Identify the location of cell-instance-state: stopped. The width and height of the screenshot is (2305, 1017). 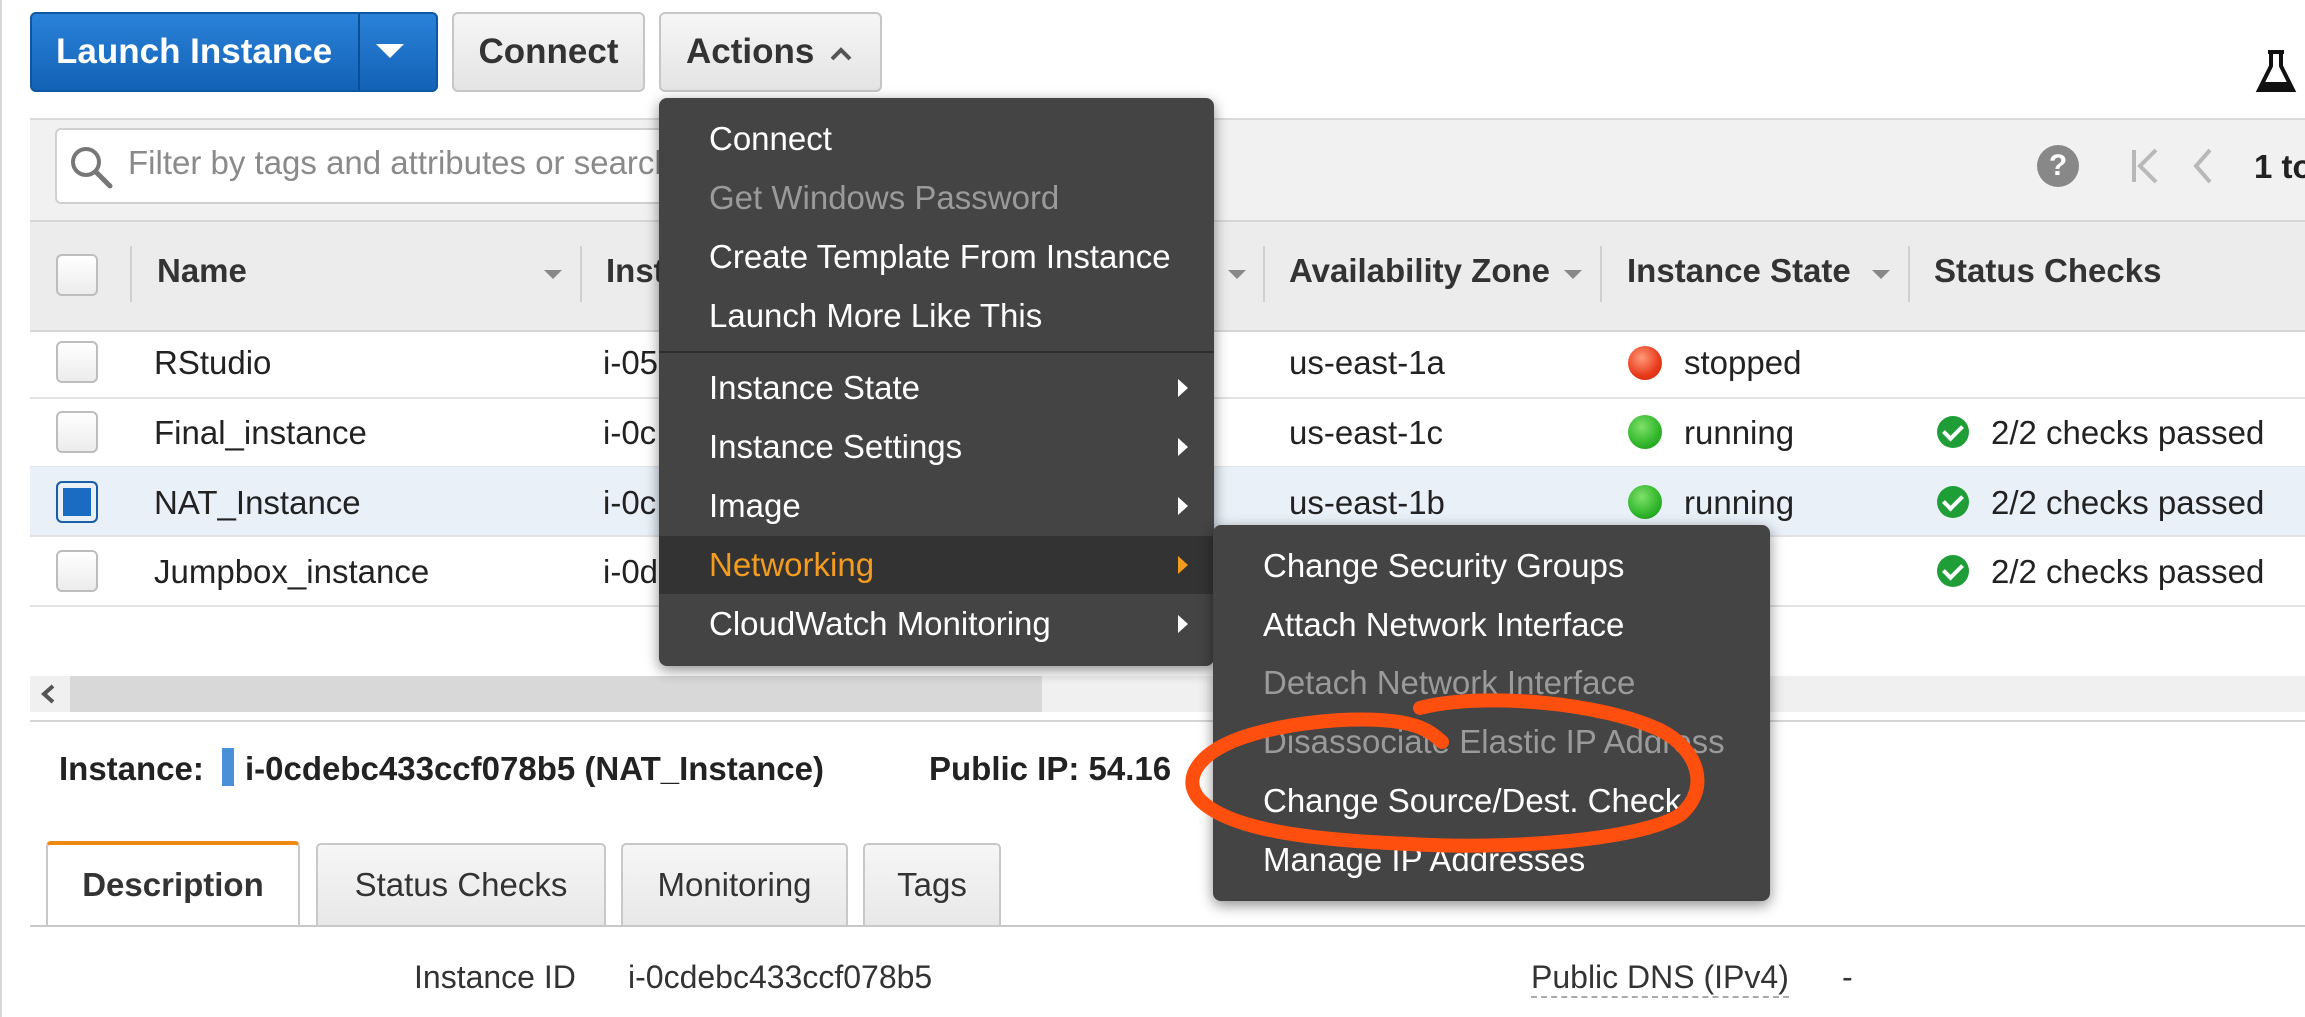
(1743, 362).